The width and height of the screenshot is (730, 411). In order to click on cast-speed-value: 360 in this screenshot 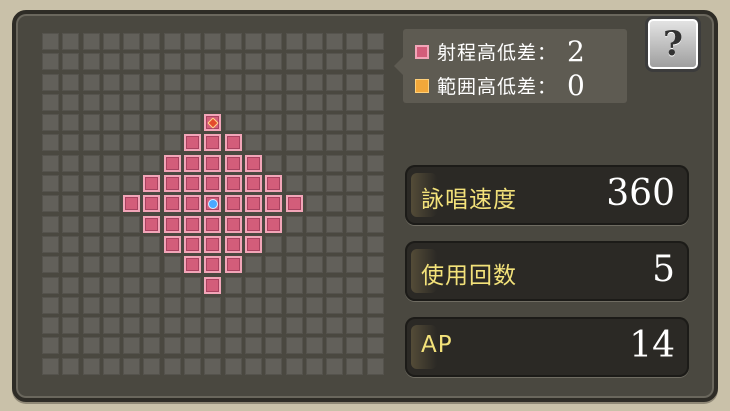, I will do `click(640, 193)`.